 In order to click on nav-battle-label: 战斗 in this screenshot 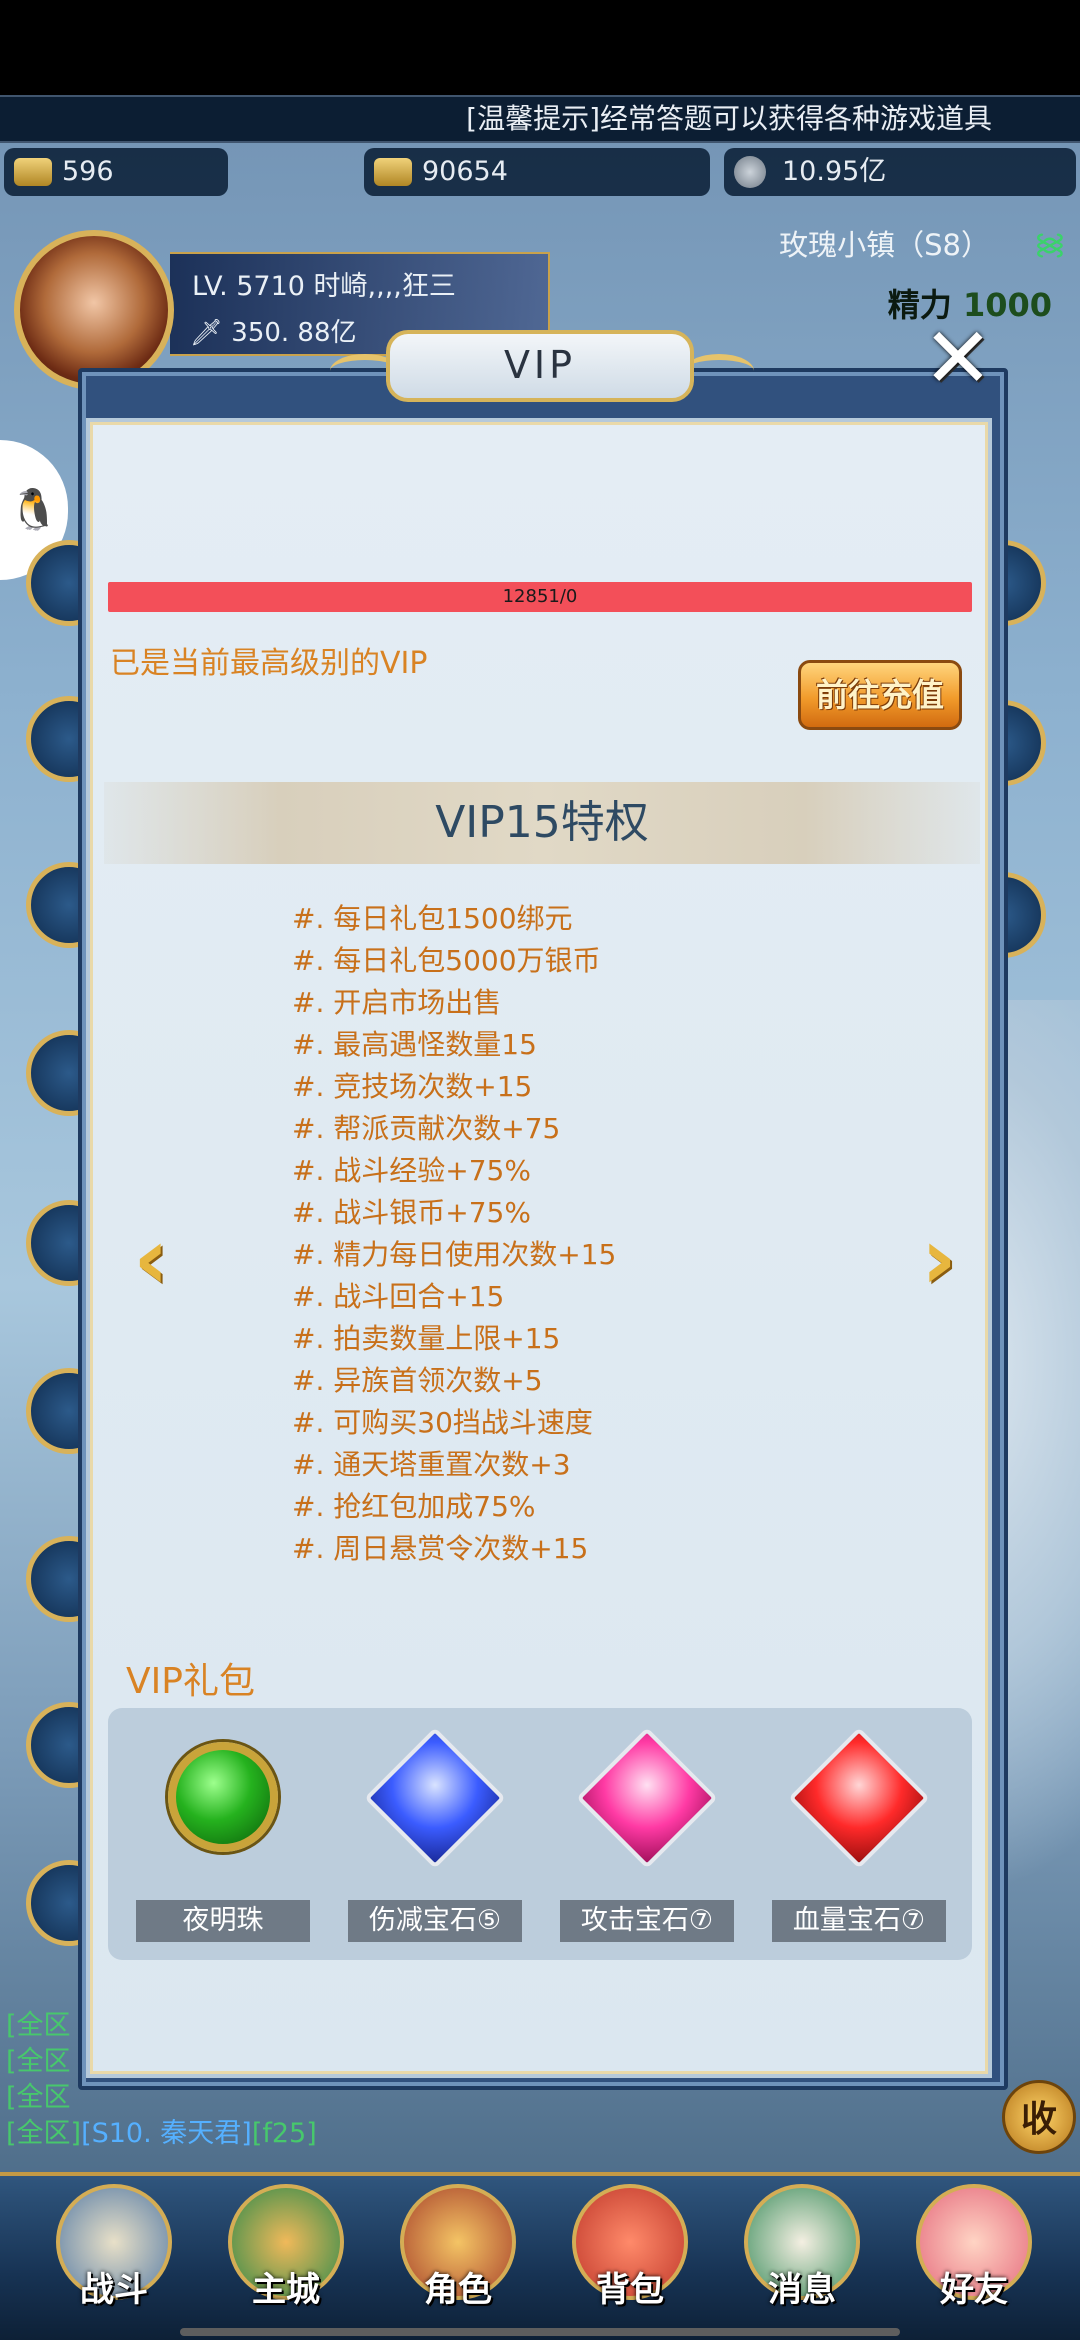, I will do `click(114, 2290)`.